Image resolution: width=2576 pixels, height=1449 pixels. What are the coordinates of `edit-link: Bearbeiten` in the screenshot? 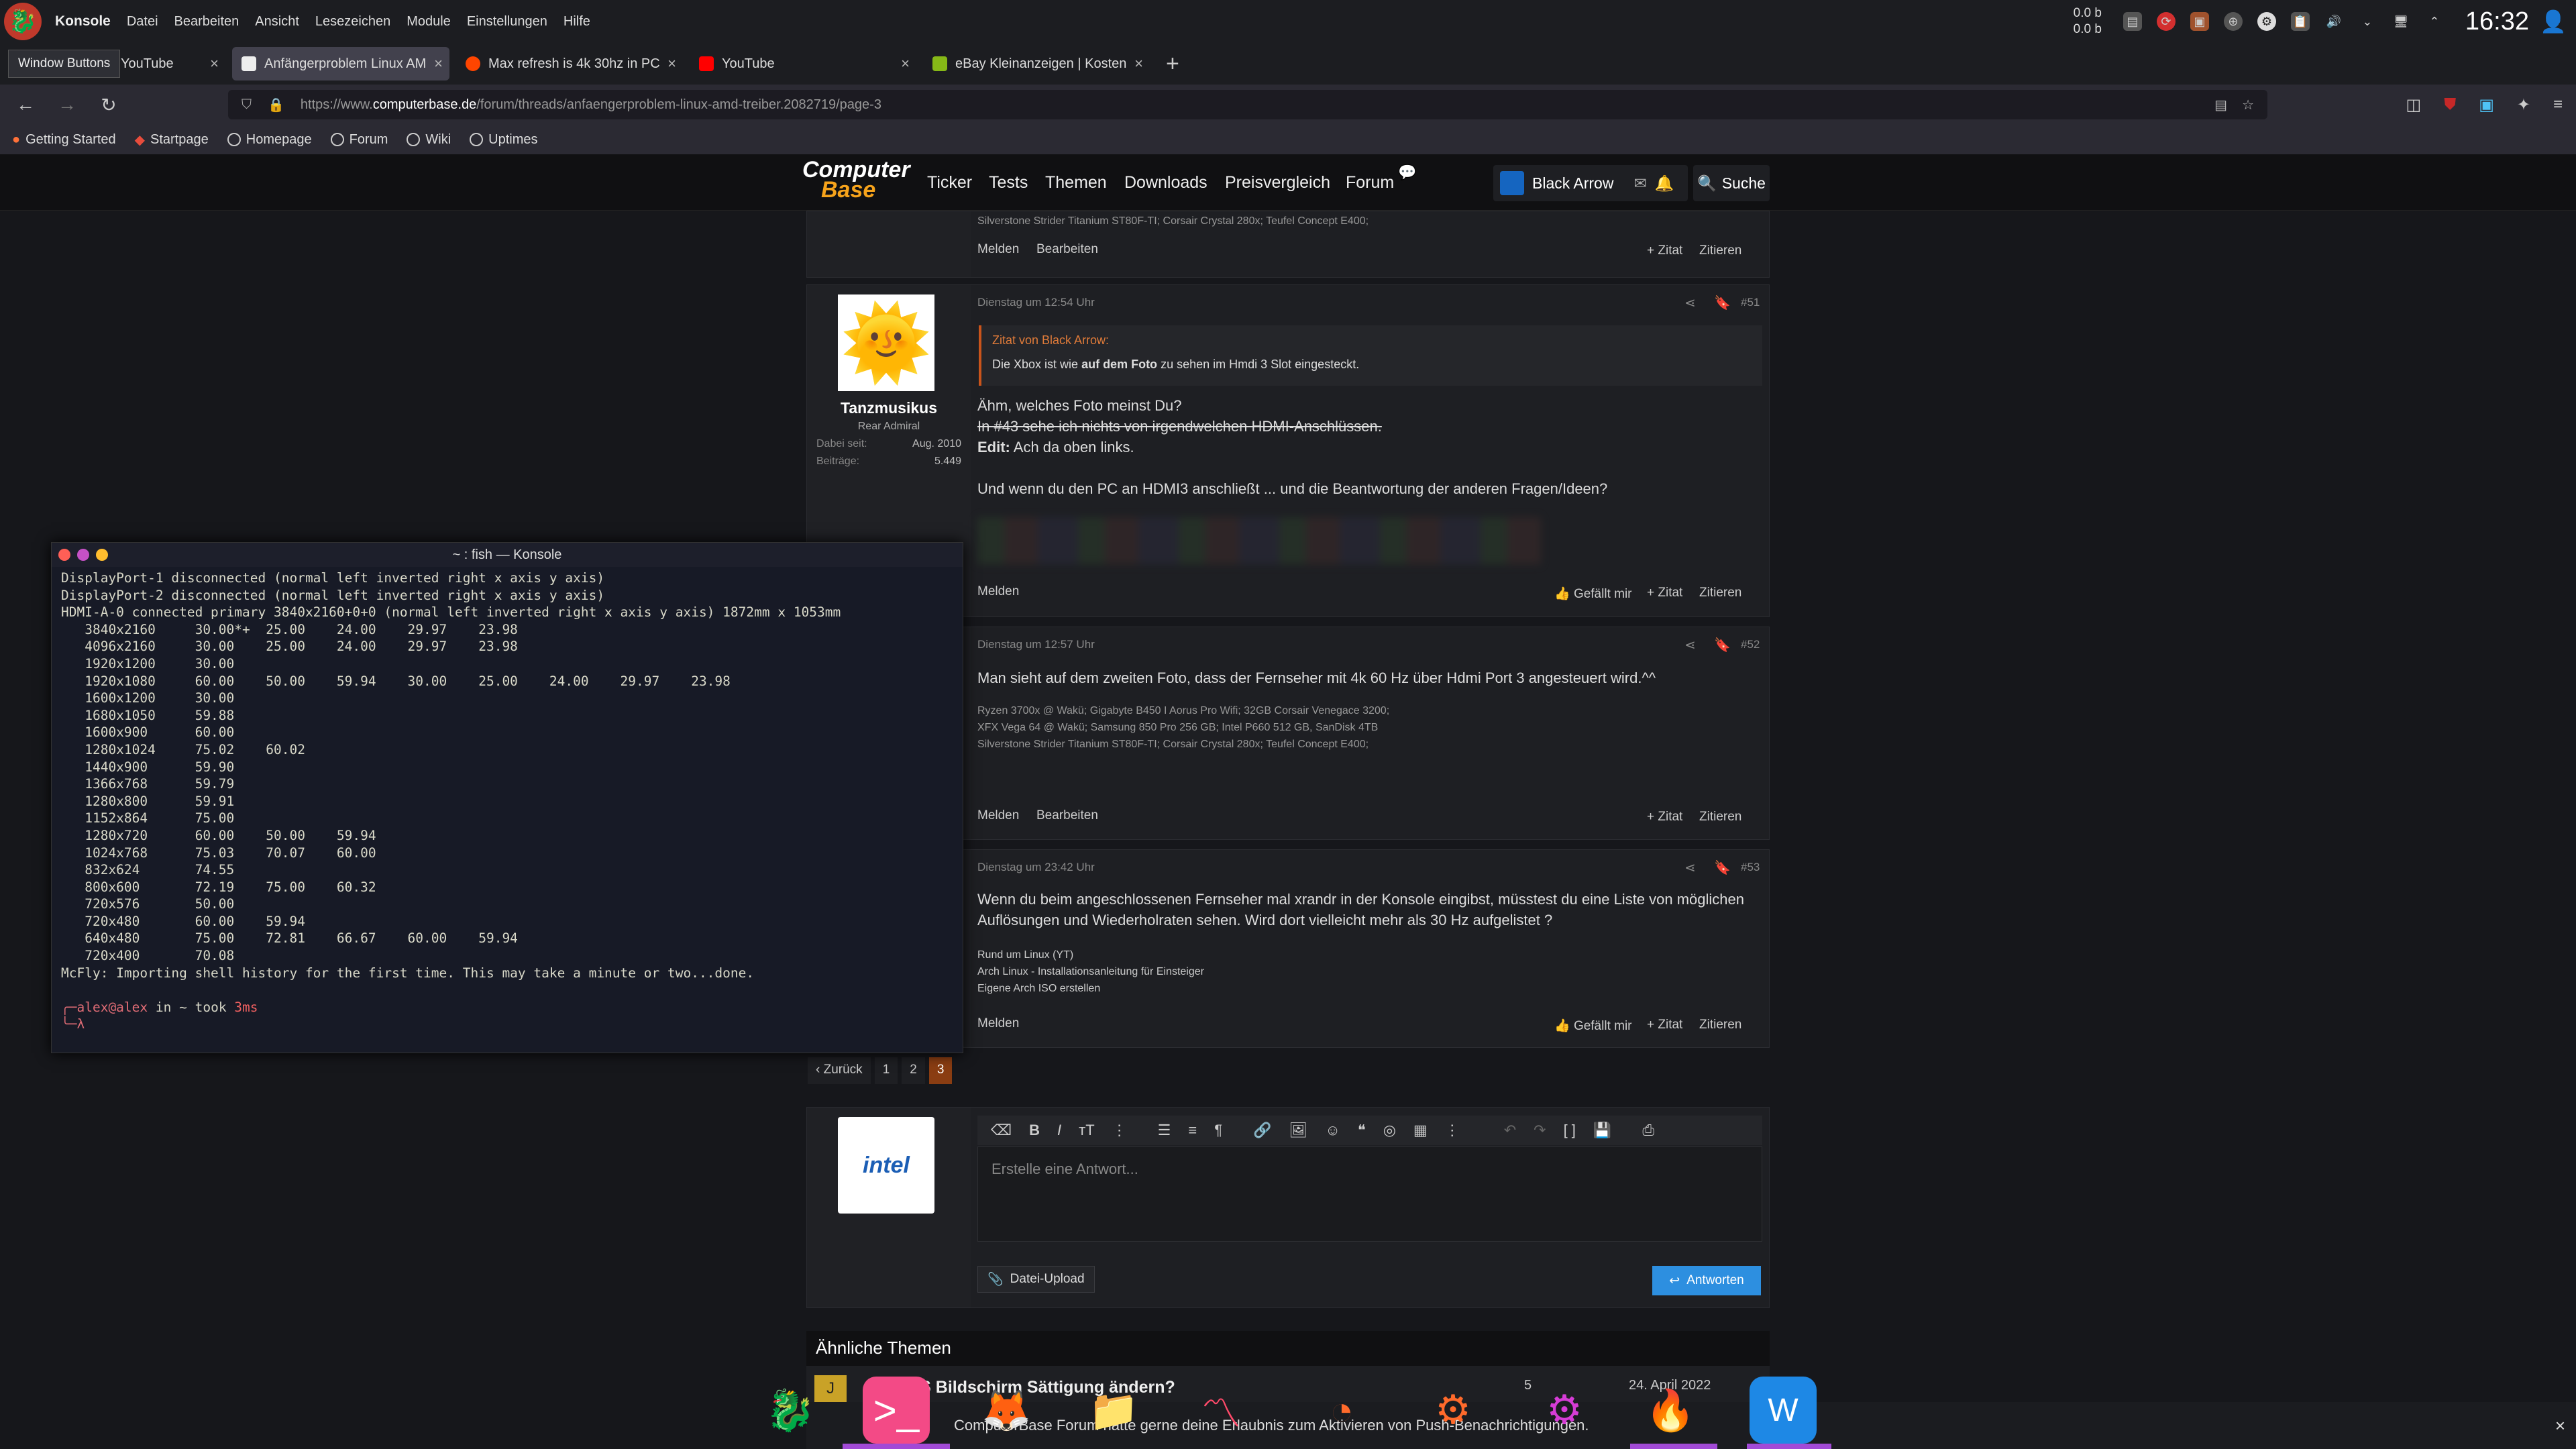 It's located at (1067, 249).